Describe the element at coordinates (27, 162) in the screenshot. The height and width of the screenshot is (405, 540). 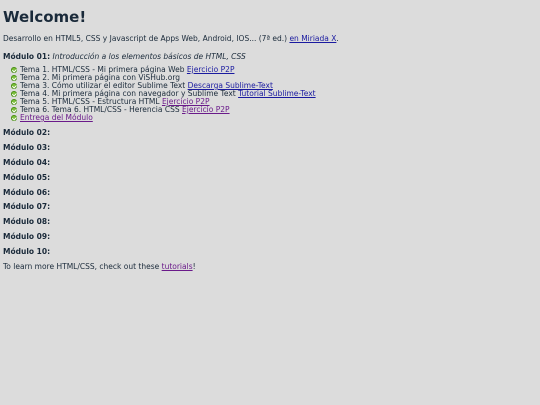
I see `module-04-heading: Módulo 04:` at that location.